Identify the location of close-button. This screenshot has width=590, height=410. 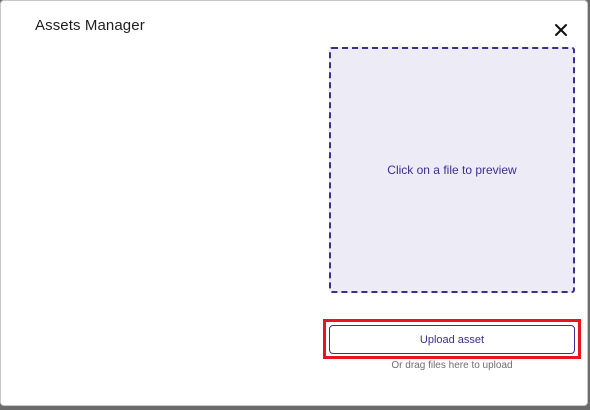
(561, 30).